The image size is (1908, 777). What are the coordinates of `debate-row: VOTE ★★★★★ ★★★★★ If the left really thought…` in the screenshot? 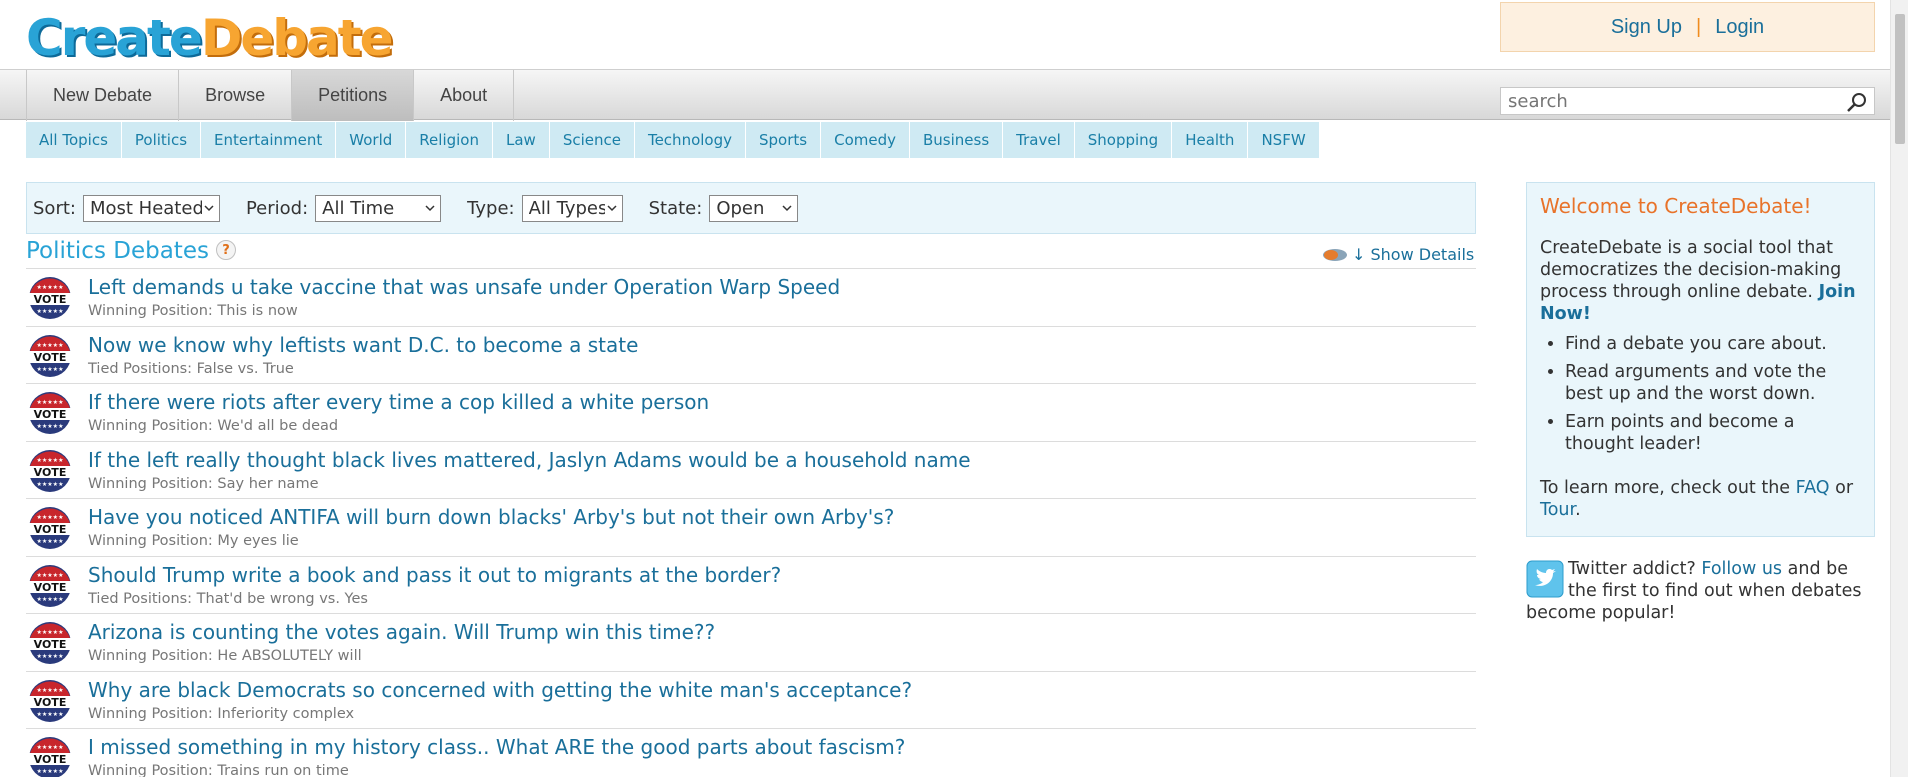 It's located at (751, 469).